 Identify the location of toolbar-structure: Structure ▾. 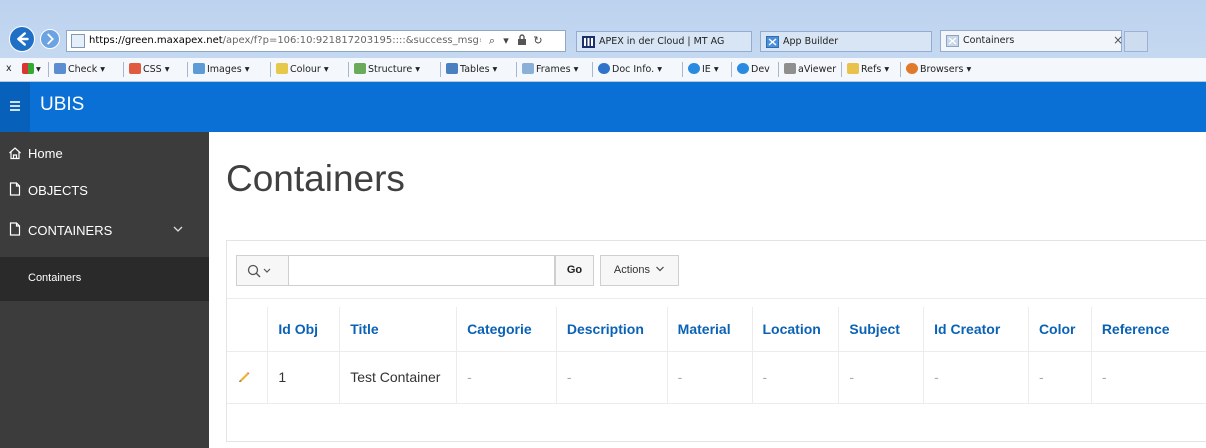
(387, 69).